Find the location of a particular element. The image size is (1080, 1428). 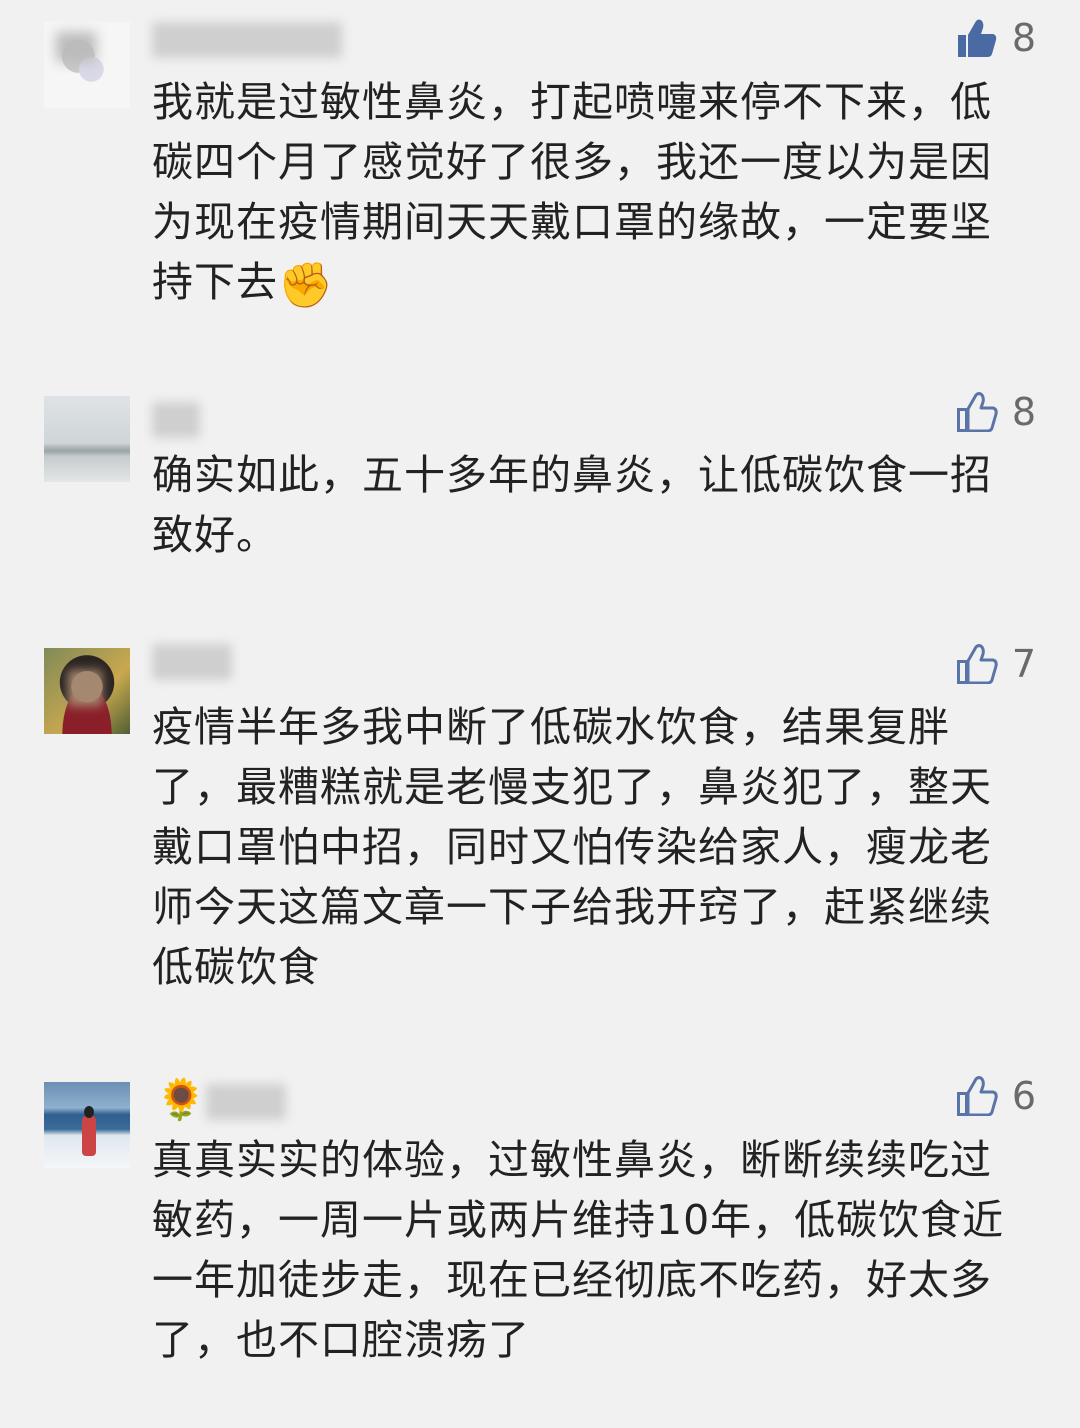

sunflower-emoji: 🌻 is located at coordinates (181, 1100).